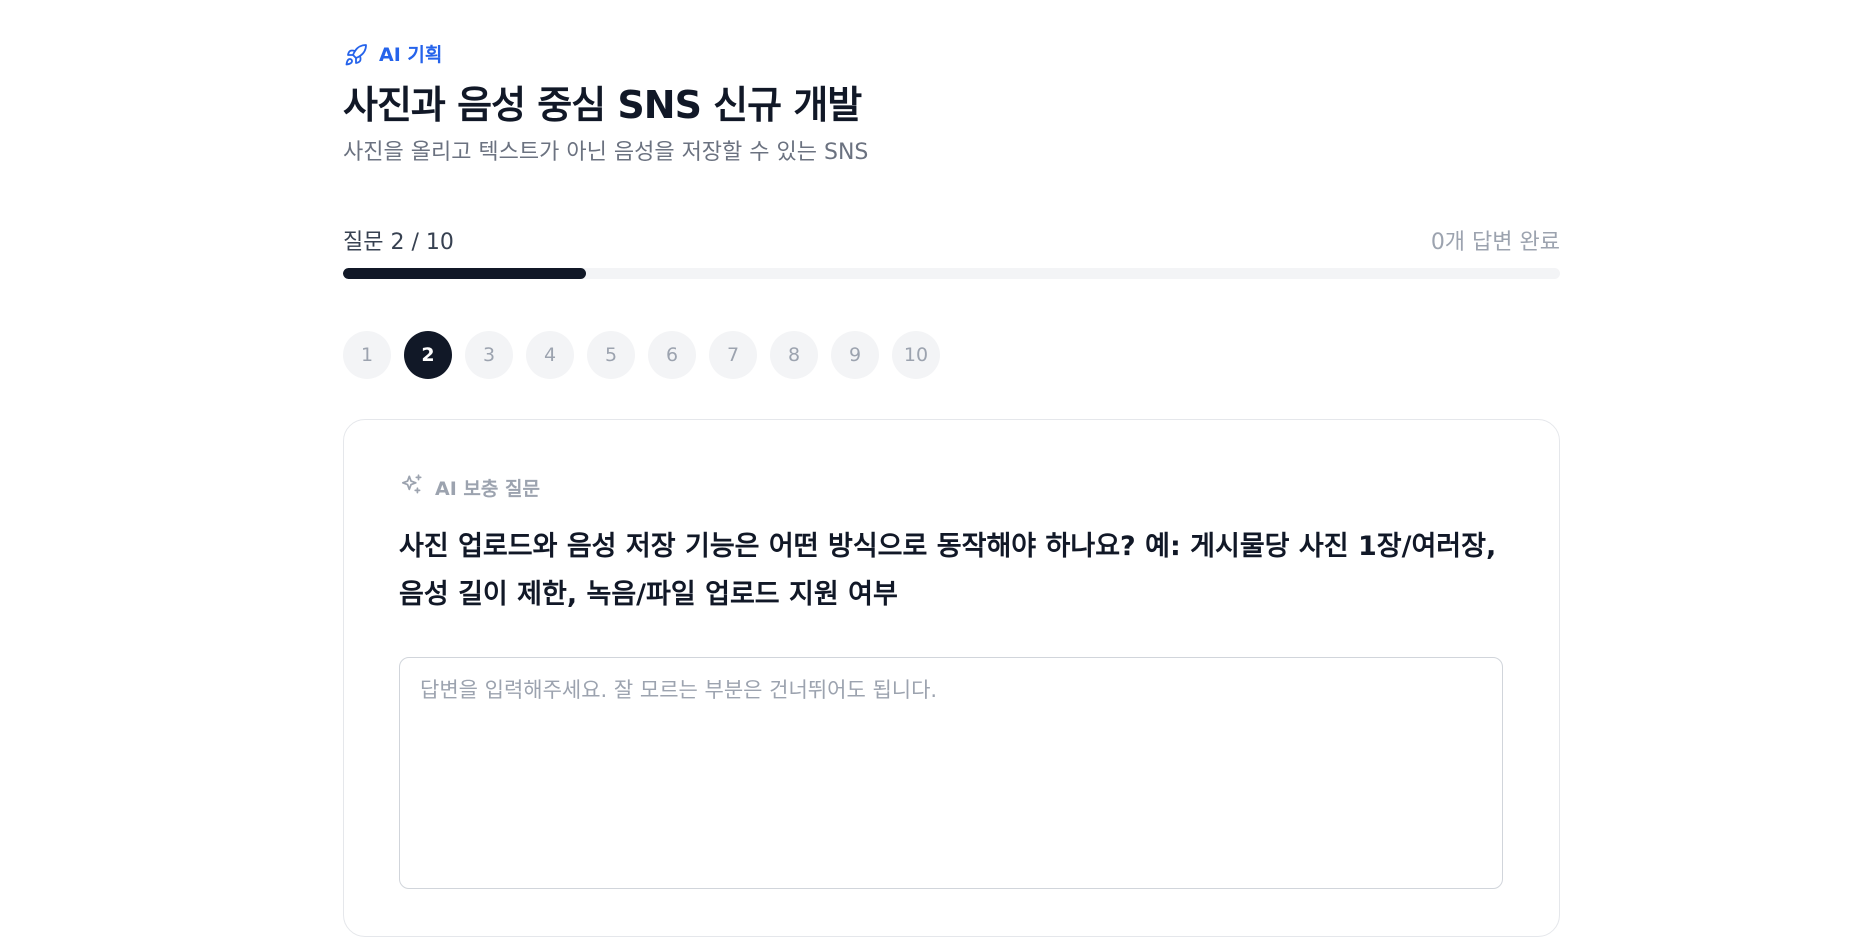 Image resolution: width=1856 pixels, height=952 pixels. I want to click on step-1: 1, so click(367, 355).